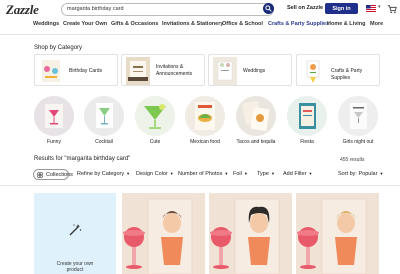  I want to click on search-input: margarita birthday card, so click(167, 9).